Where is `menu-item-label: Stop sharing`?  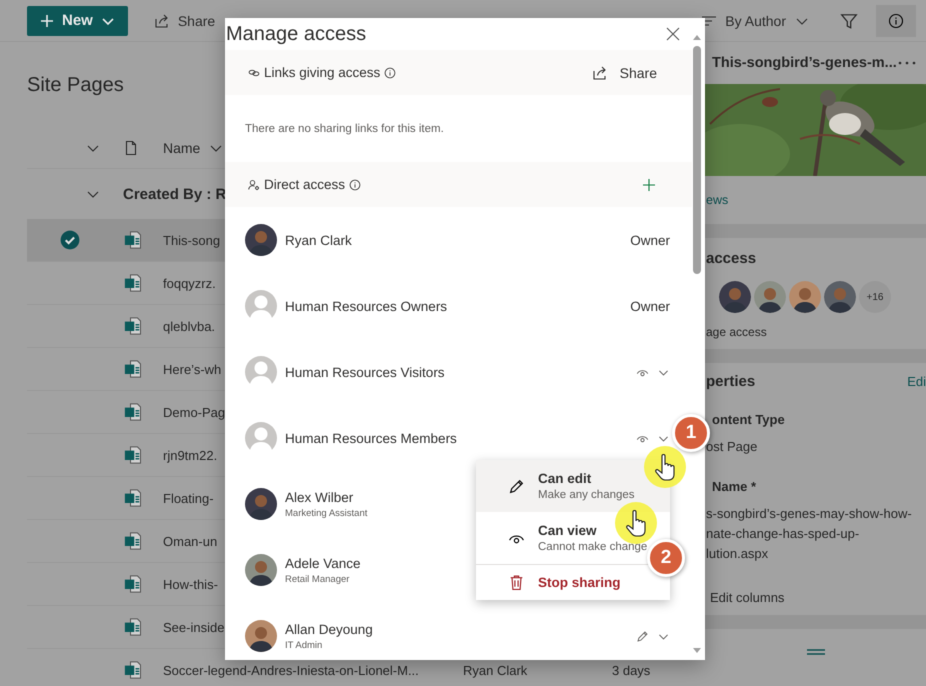
menu-item-label: Stop sharing is located at coordinates (579, 582).